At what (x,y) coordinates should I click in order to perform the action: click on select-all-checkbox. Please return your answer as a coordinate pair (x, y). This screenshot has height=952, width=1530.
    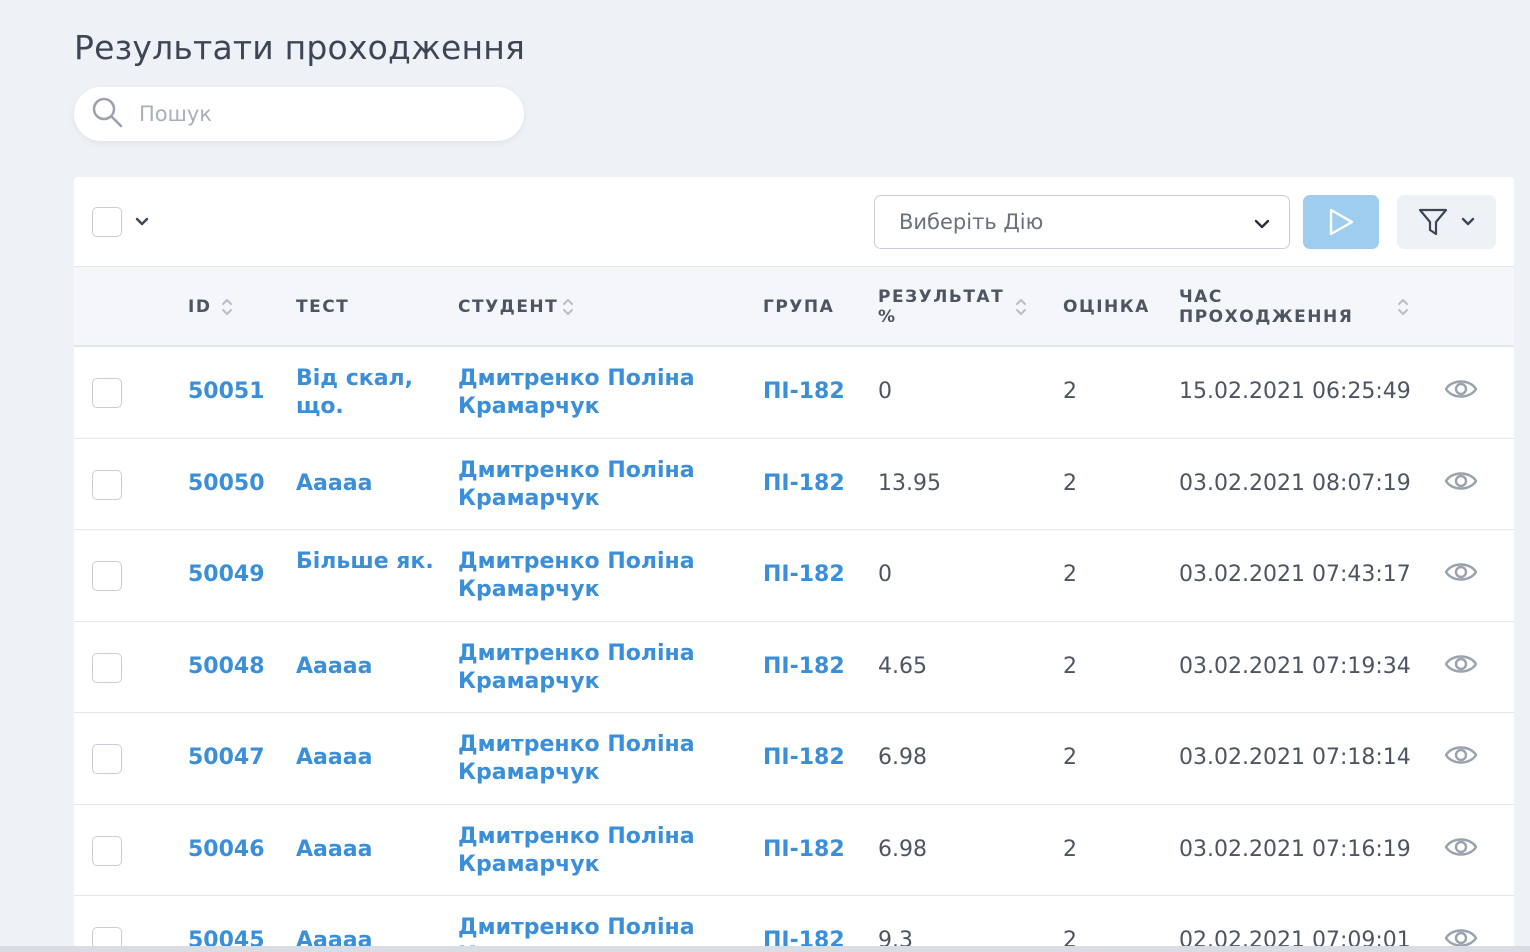
    Looking at the image, I should click on (107, 222).